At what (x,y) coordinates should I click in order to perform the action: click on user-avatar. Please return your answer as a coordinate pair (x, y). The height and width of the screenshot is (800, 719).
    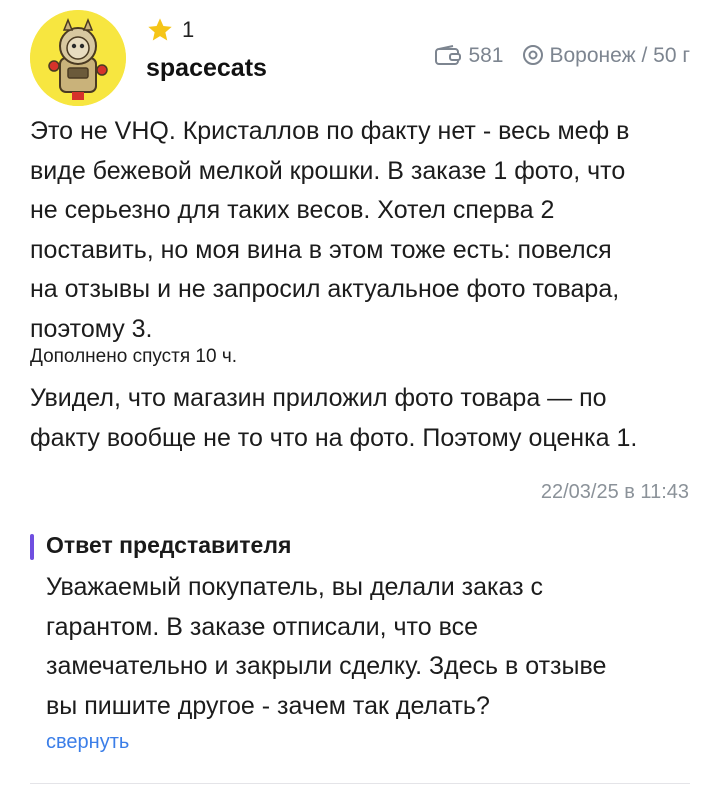
    Looking at the image, I should click on (78, 58).